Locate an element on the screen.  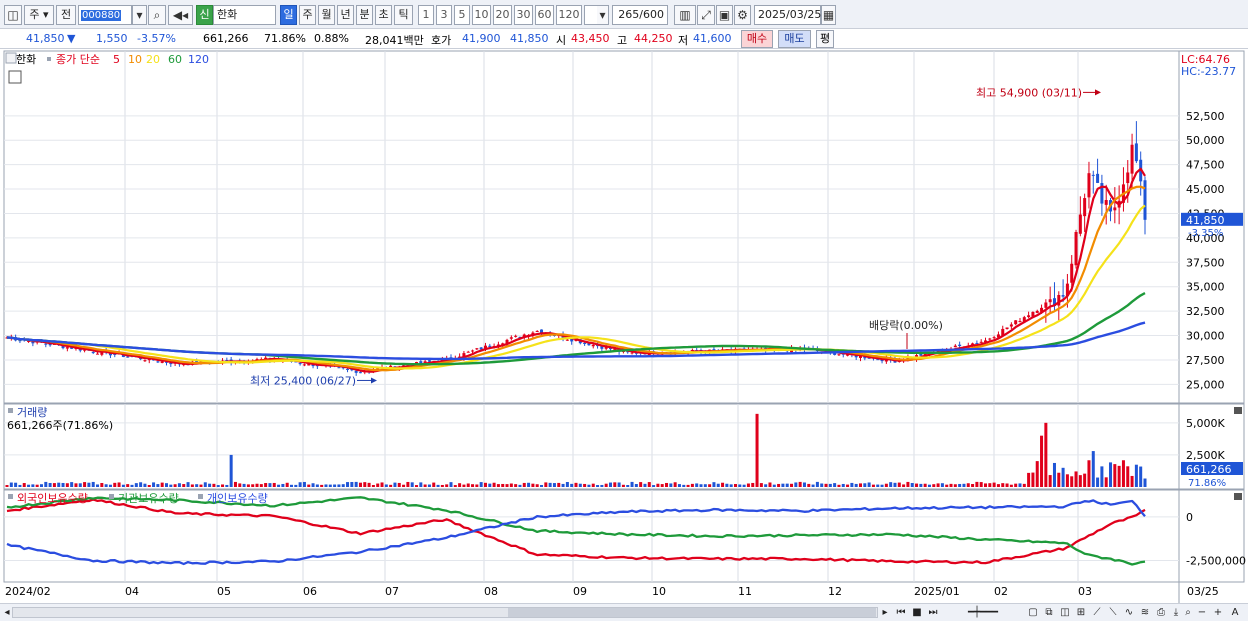
interval-1: 1 is located at coordinates (426, 15).